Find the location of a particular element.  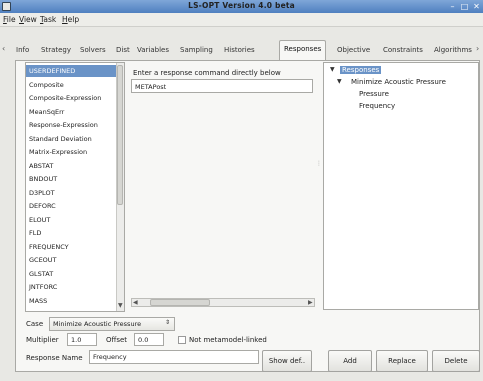

tab-responses: Responses is located at coordinates (303, 50).